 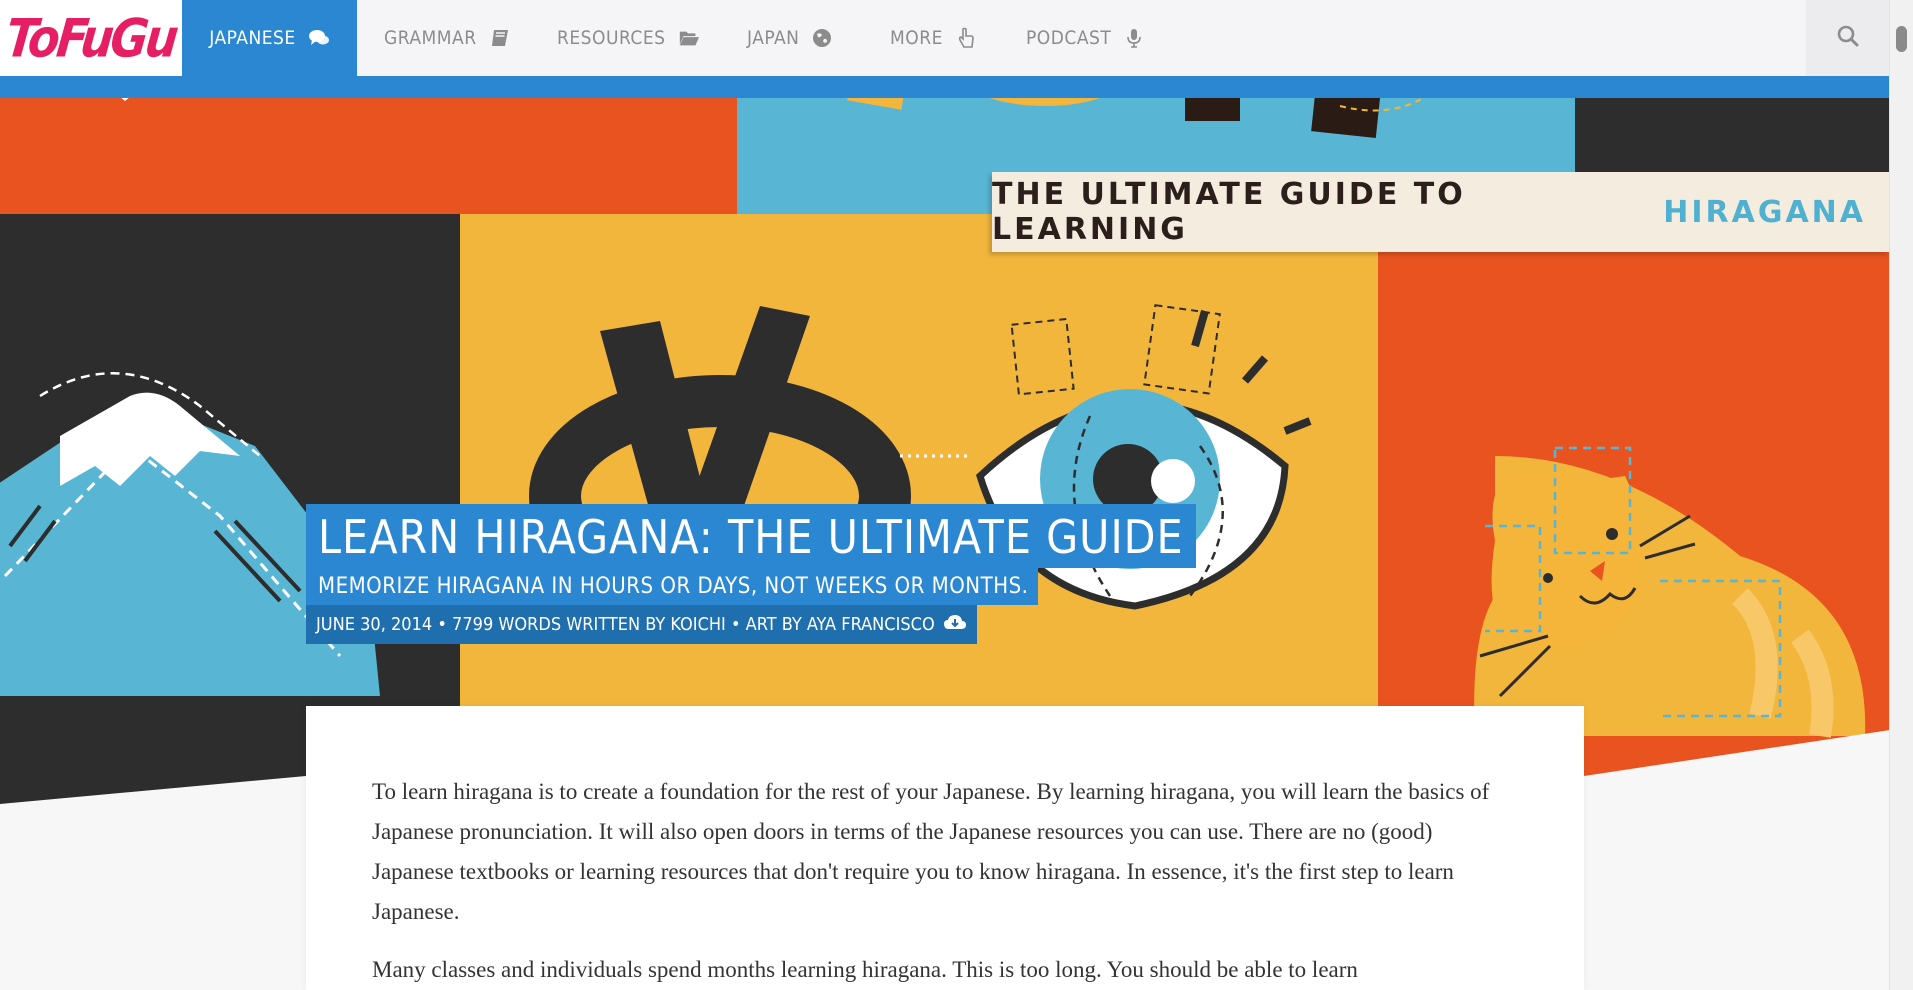 What do you see at coordinates (689, 38) in the screenshot?
I see `folder-open-icon` at bounding box center [689, 38].